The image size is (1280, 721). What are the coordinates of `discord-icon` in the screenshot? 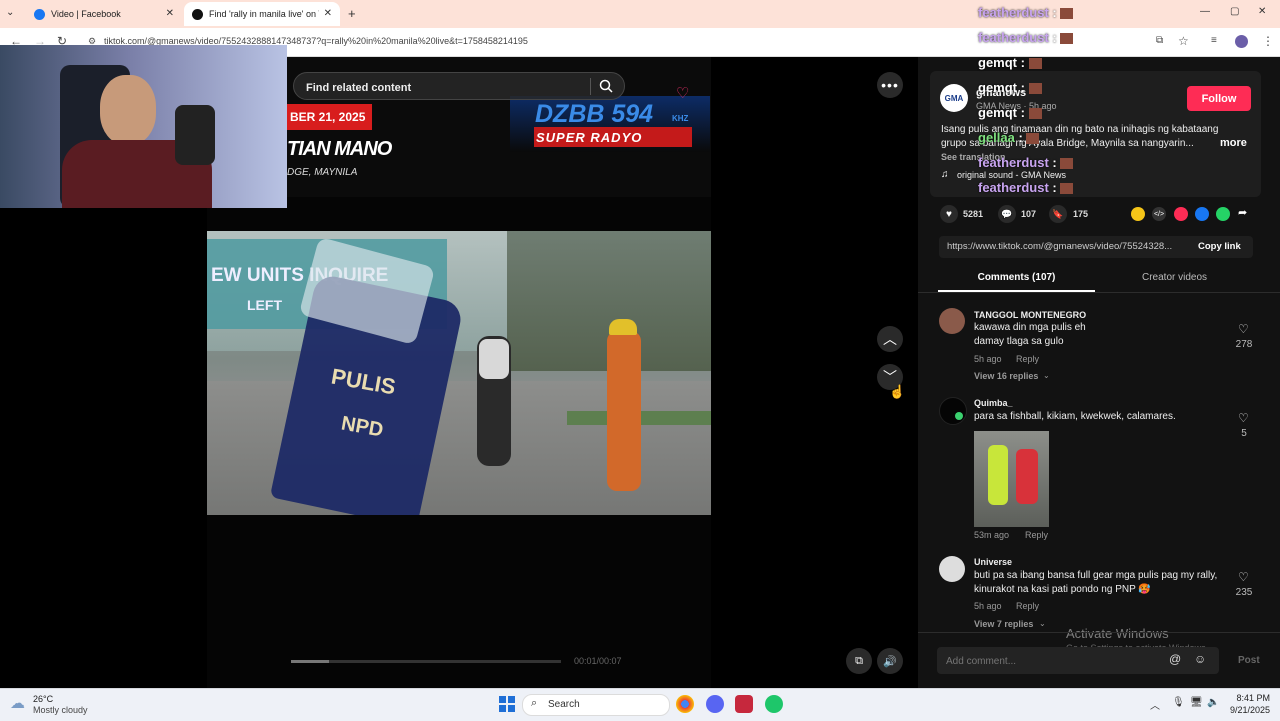 It's located at (715, 704).